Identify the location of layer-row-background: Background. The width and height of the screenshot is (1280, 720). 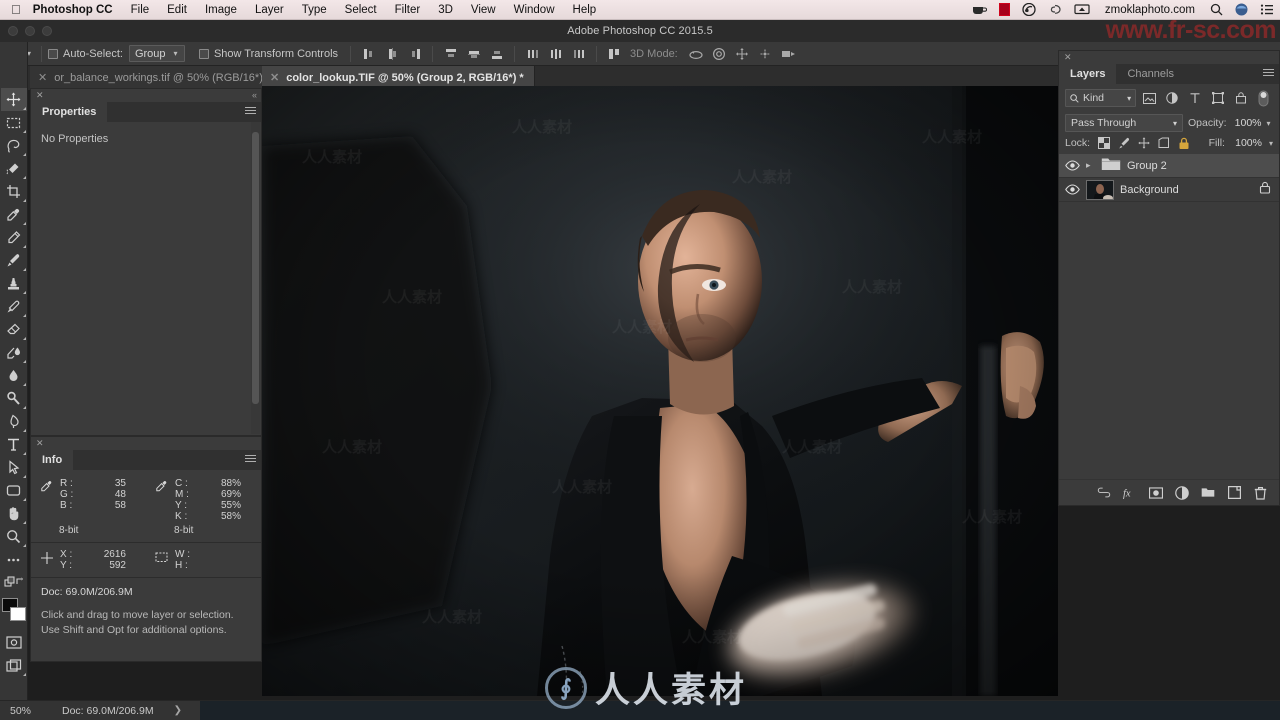
(1169, 190).